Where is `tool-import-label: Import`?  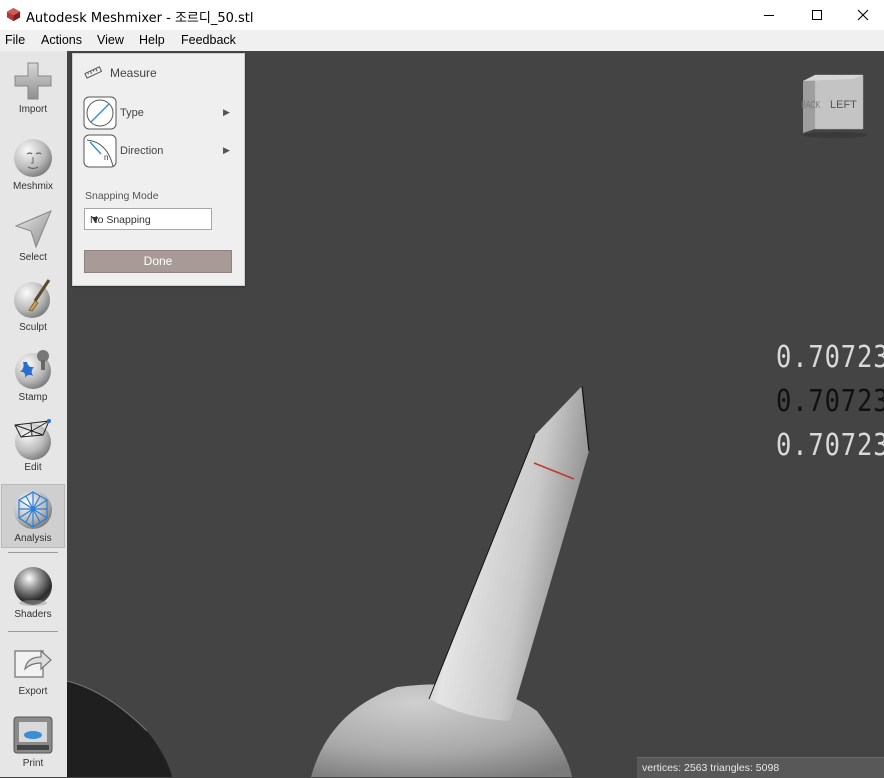
tool-import-label: Import is located at coordinates (33, 109).